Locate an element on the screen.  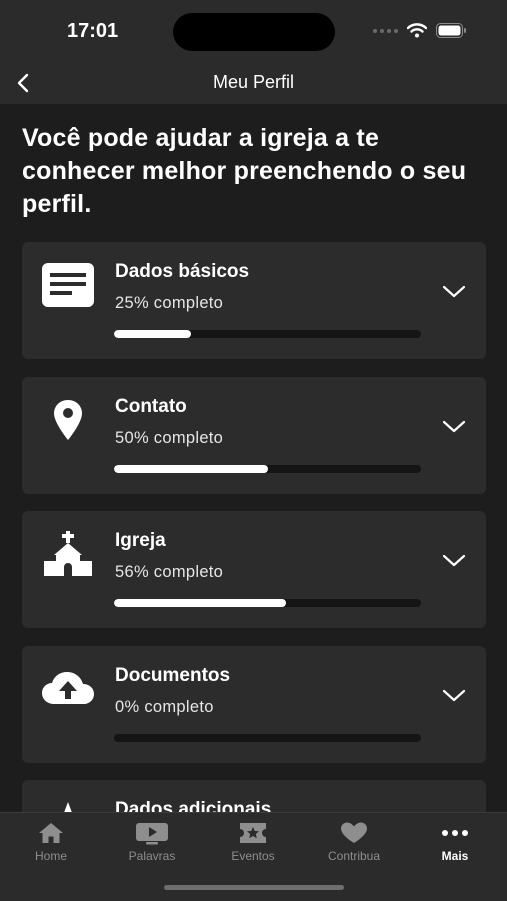
card-status: 50% completo is located at coordinates (169, 438).